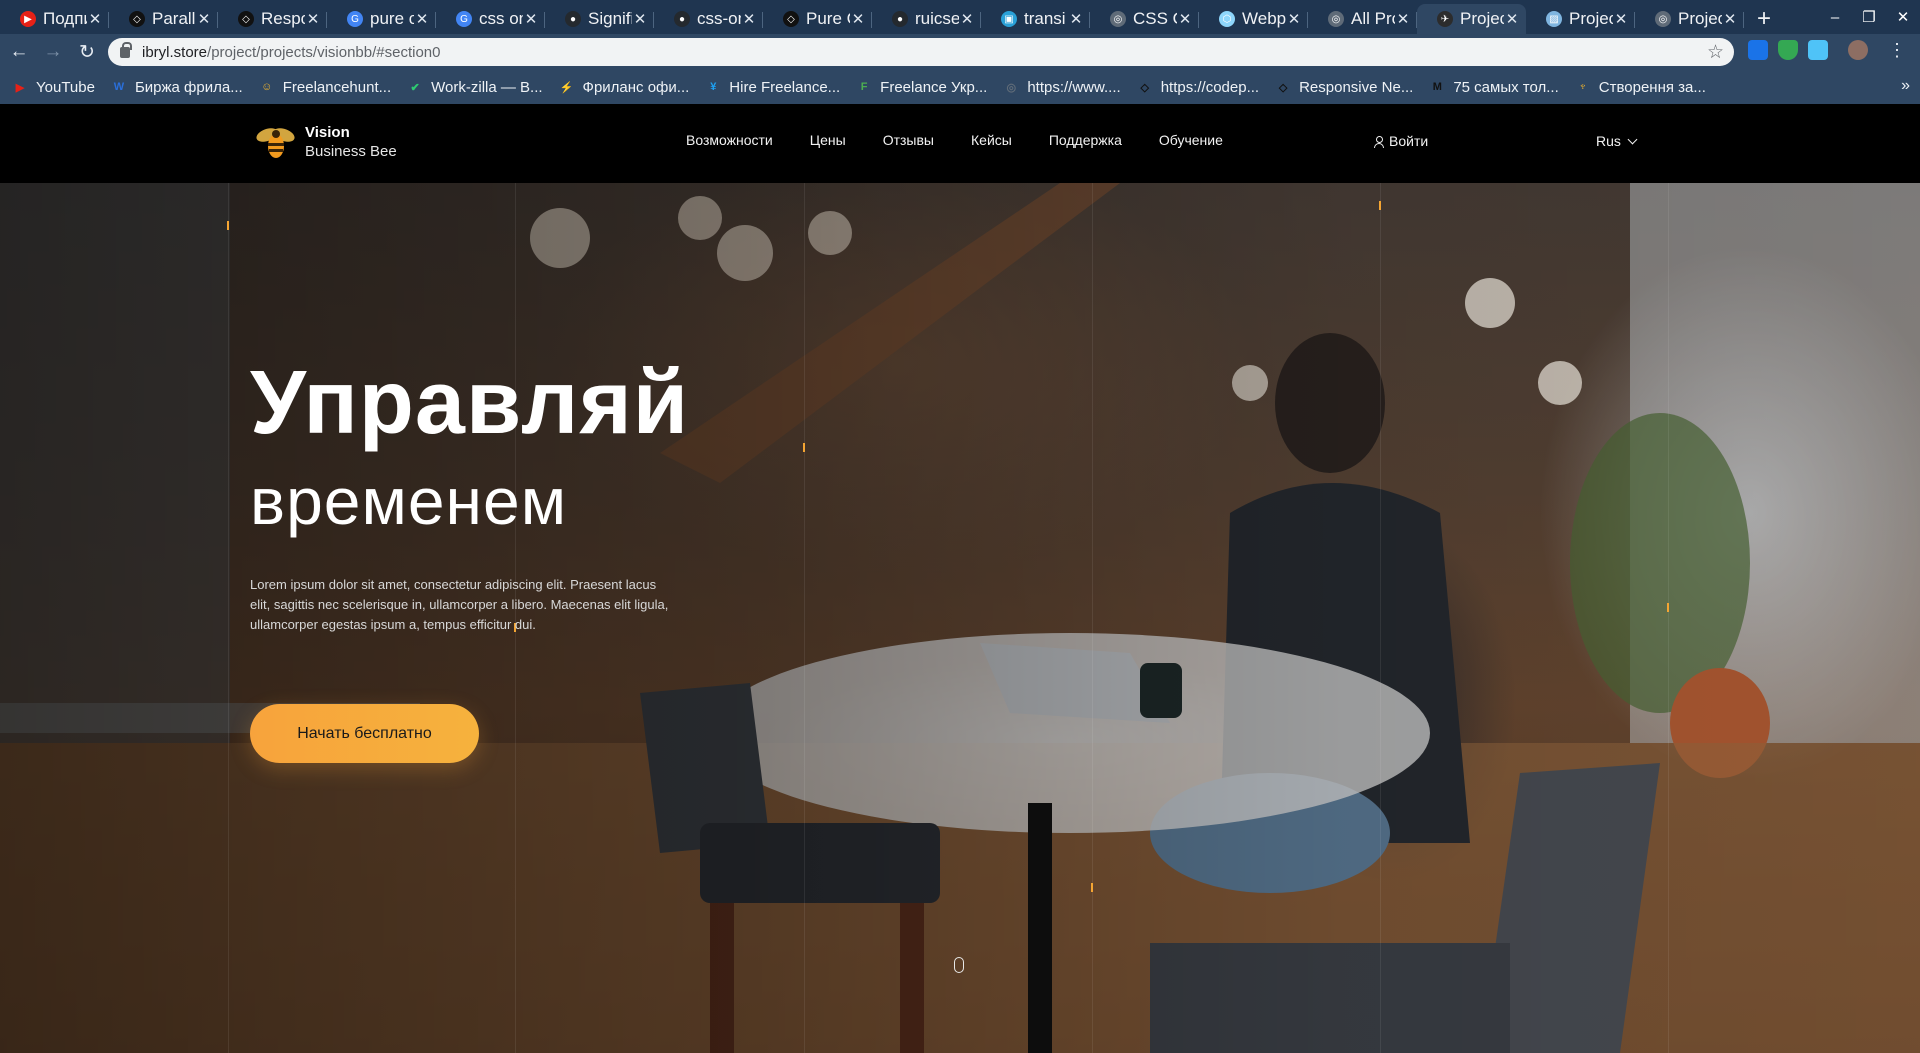 Image resolution: width=1920 pixels, height=1053 pixels. I want to click on browser-tab: ◎ Projec ✕, so click(1689, 19).